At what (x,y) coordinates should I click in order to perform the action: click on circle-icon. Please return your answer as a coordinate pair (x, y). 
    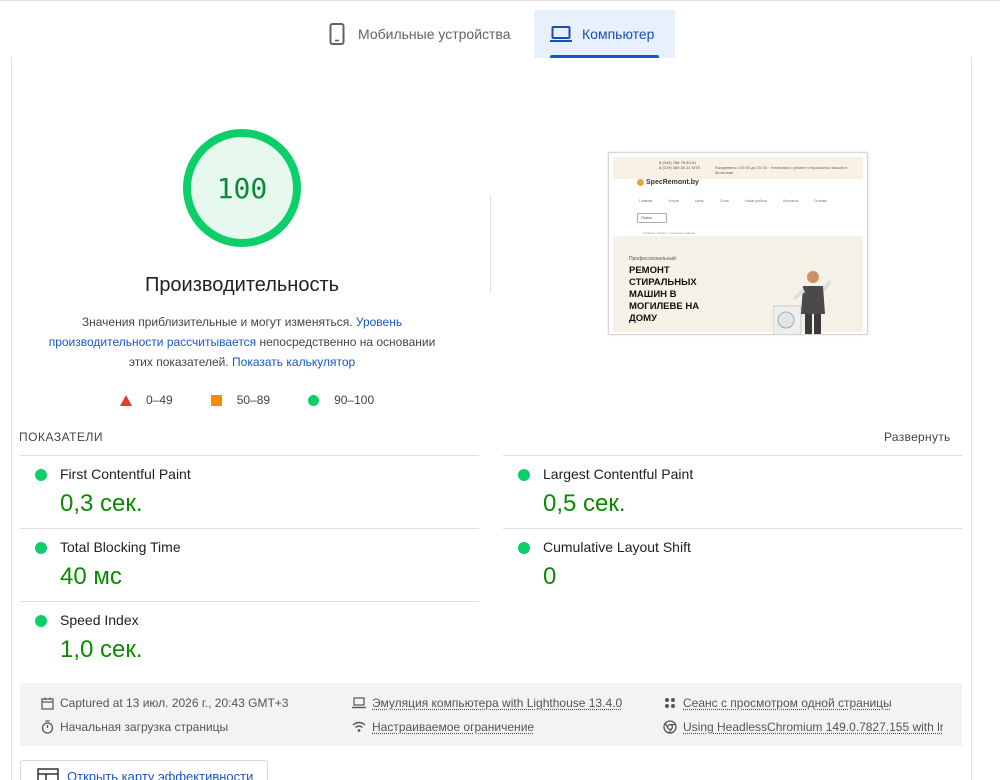
    Looking at the image, I should click on (314, 400).